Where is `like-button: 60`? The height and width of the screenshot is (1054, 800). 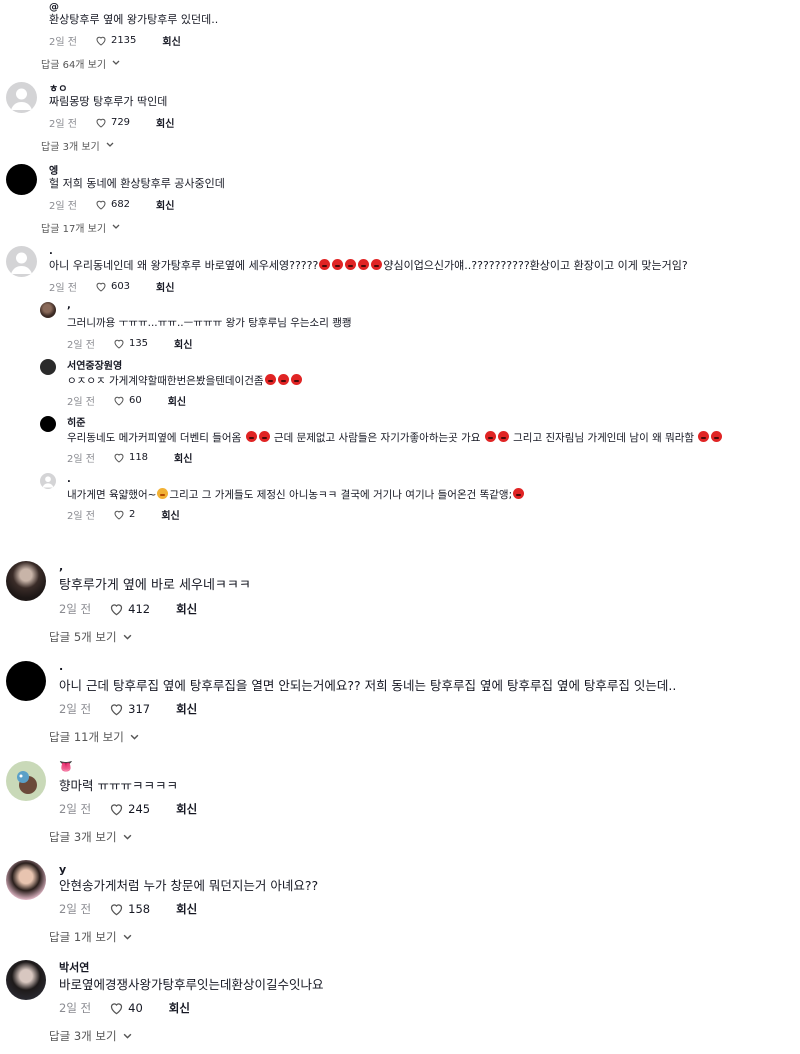
like-button: 60 is located at coordinates (127, 400).